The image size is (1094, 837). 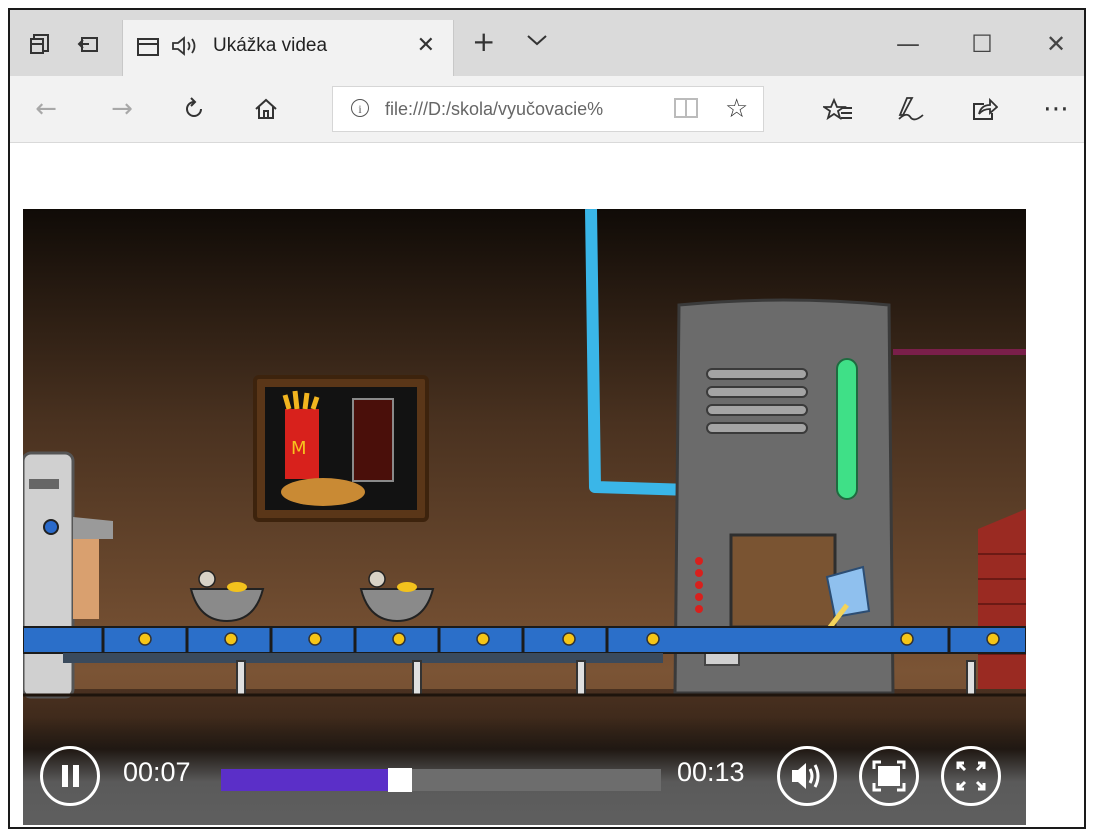 What do you see at coordinates (270, 45) in the screenshot?
I see `tab-title: Ukážka videa` at bounding box center [270, 45].